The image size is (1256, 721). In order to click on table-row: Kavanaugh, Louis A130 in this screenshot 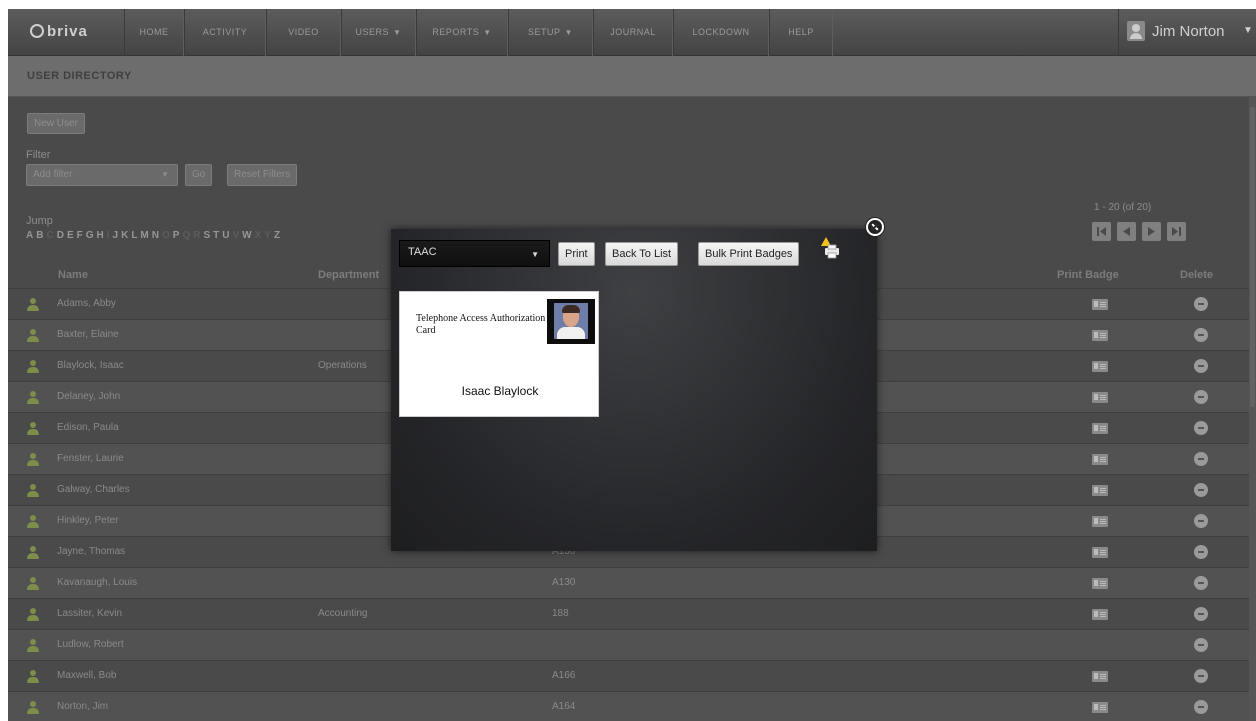, I will do `click(632, 582)`.